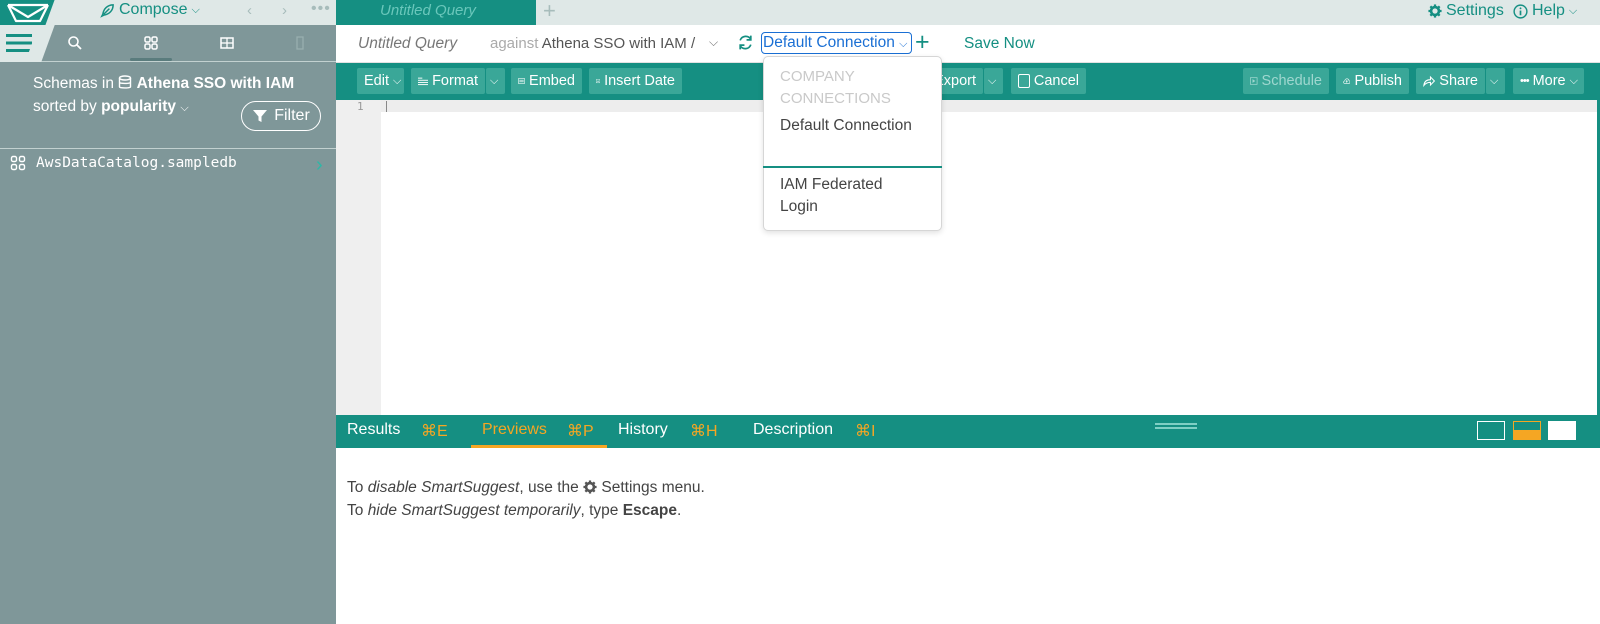 The width and height of the screenshot is (1600, 624). I want to click on feather-icon, so click(107, 10).